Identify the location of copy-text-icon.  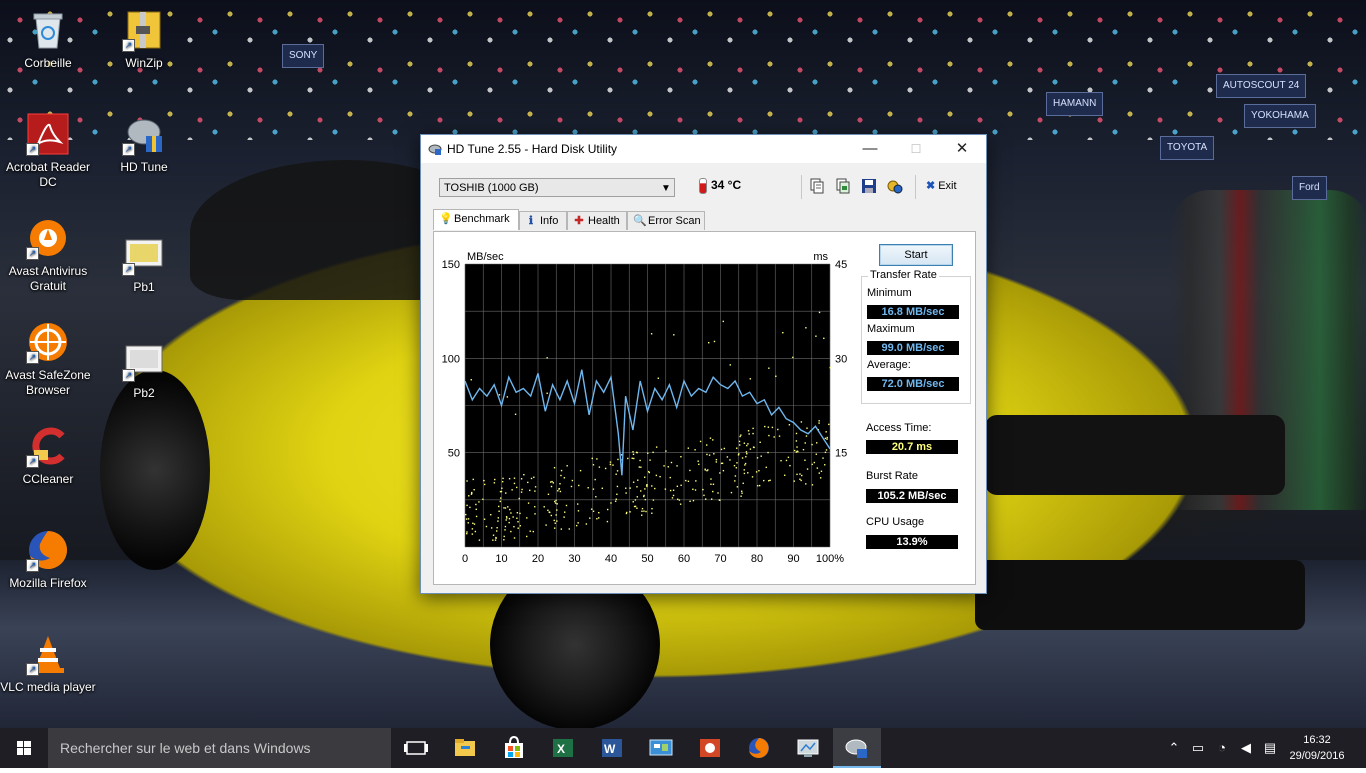
(817, 186).